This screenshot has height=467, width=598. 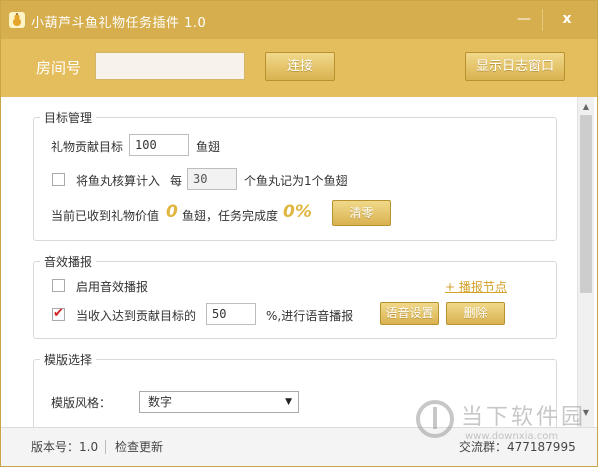 I want to click on group-title-template: 模版选择, so click(x=68, y=359).